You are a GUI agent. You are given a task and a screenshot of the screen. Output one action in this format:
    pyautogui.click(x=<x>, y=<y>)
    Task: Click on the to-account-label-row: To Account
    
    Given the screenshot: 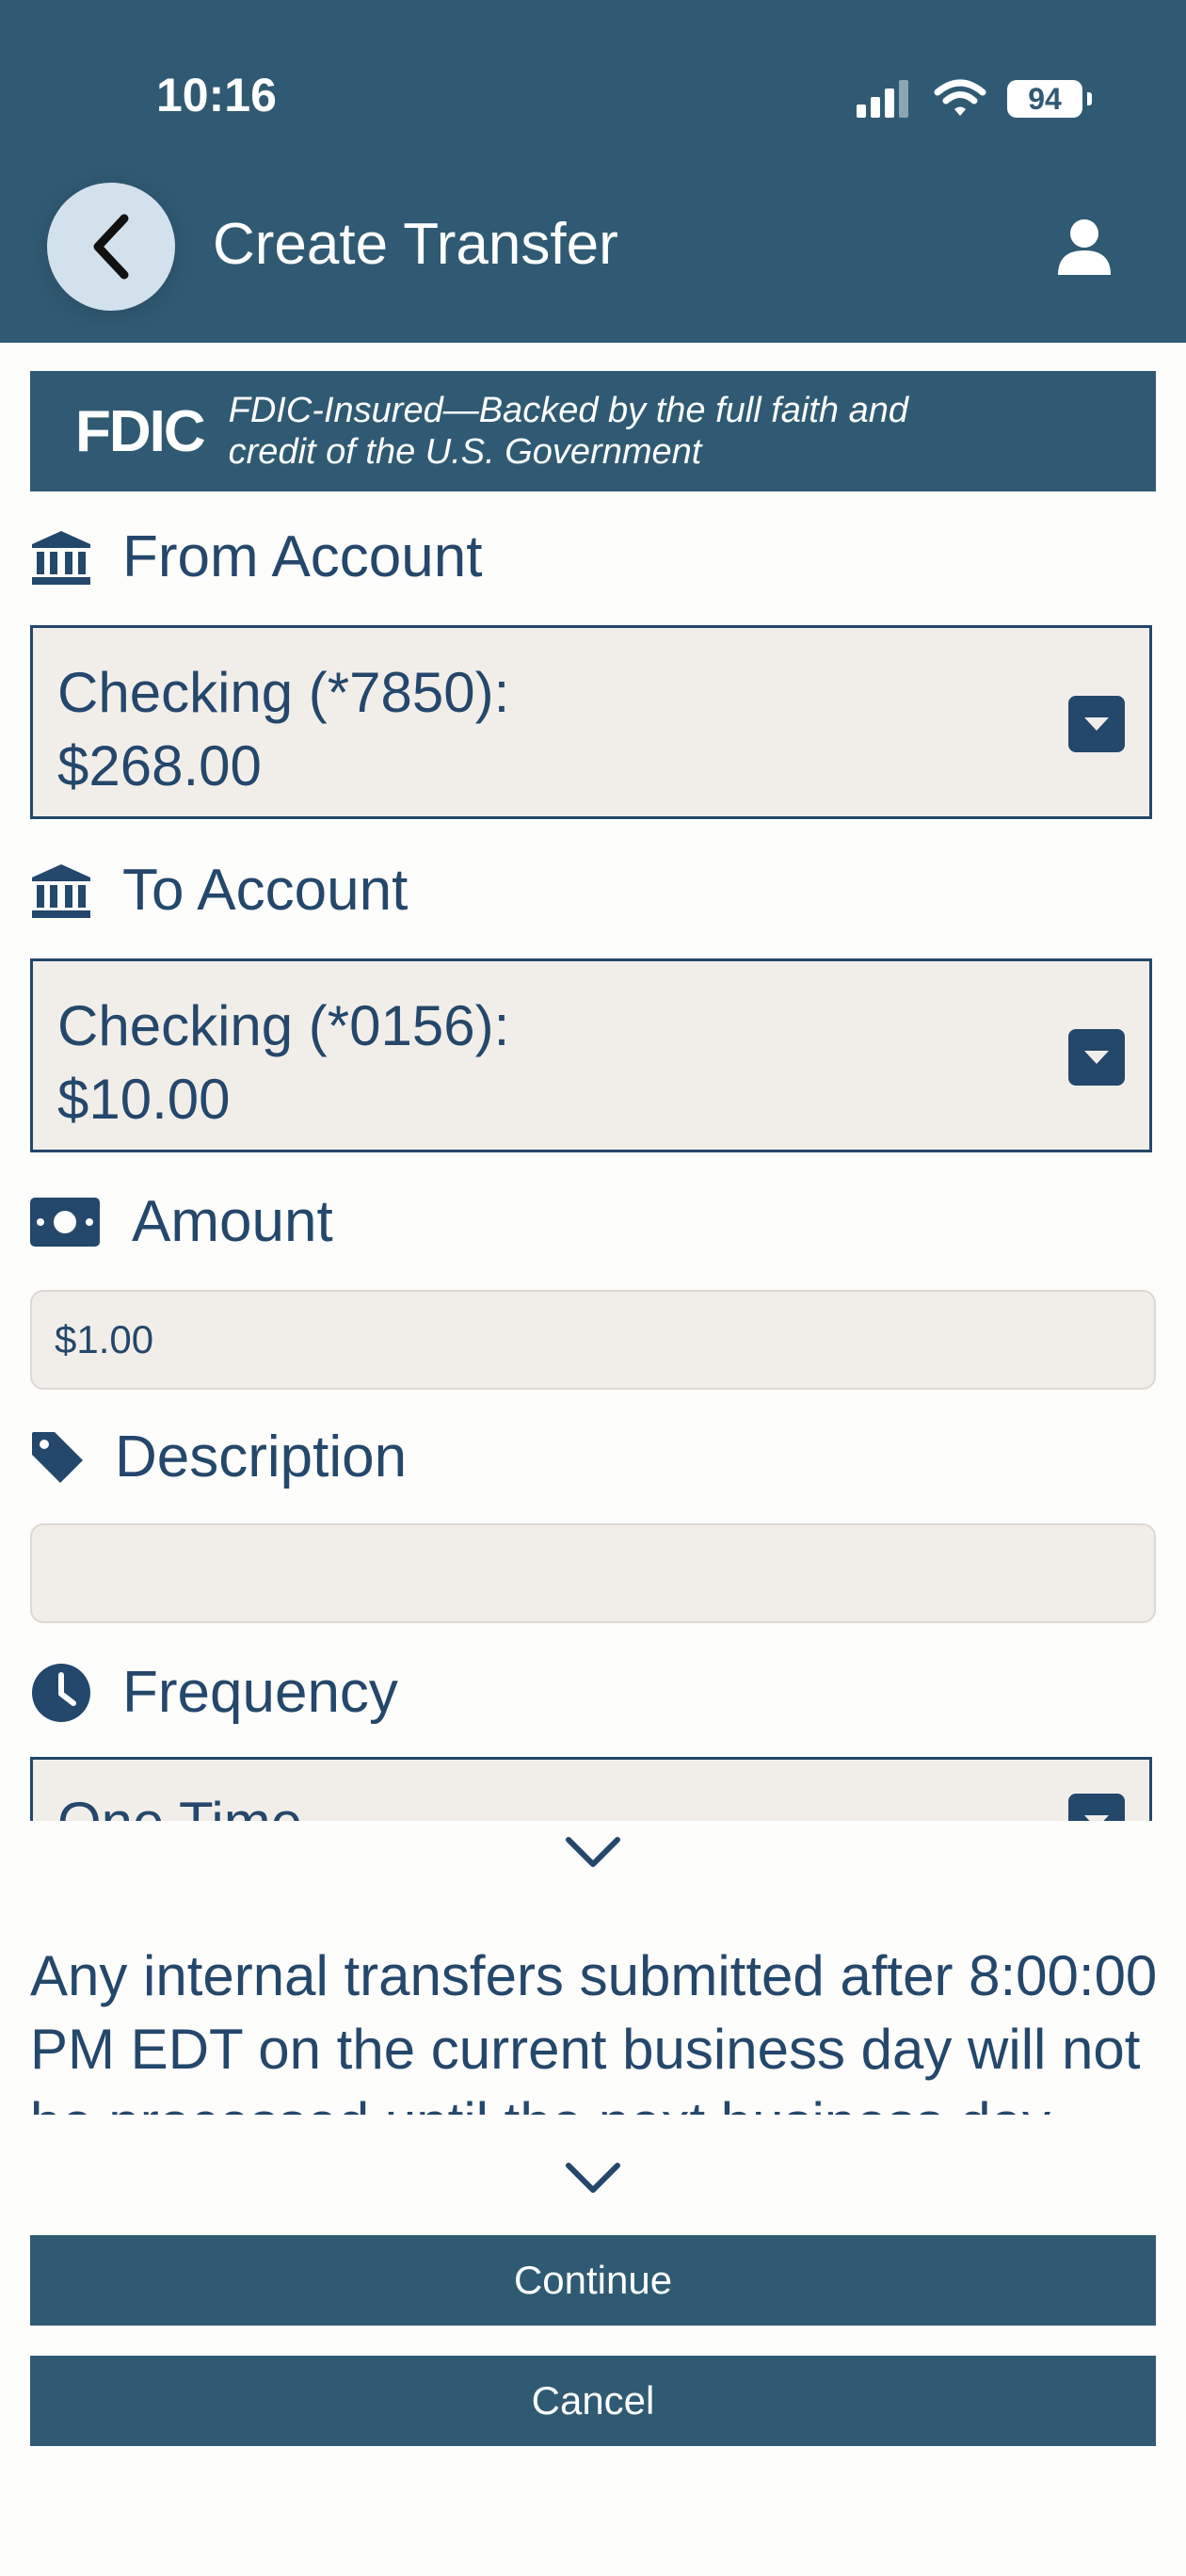 What is the action you would take?
    pyautogui.click(x=219, y=890)
    